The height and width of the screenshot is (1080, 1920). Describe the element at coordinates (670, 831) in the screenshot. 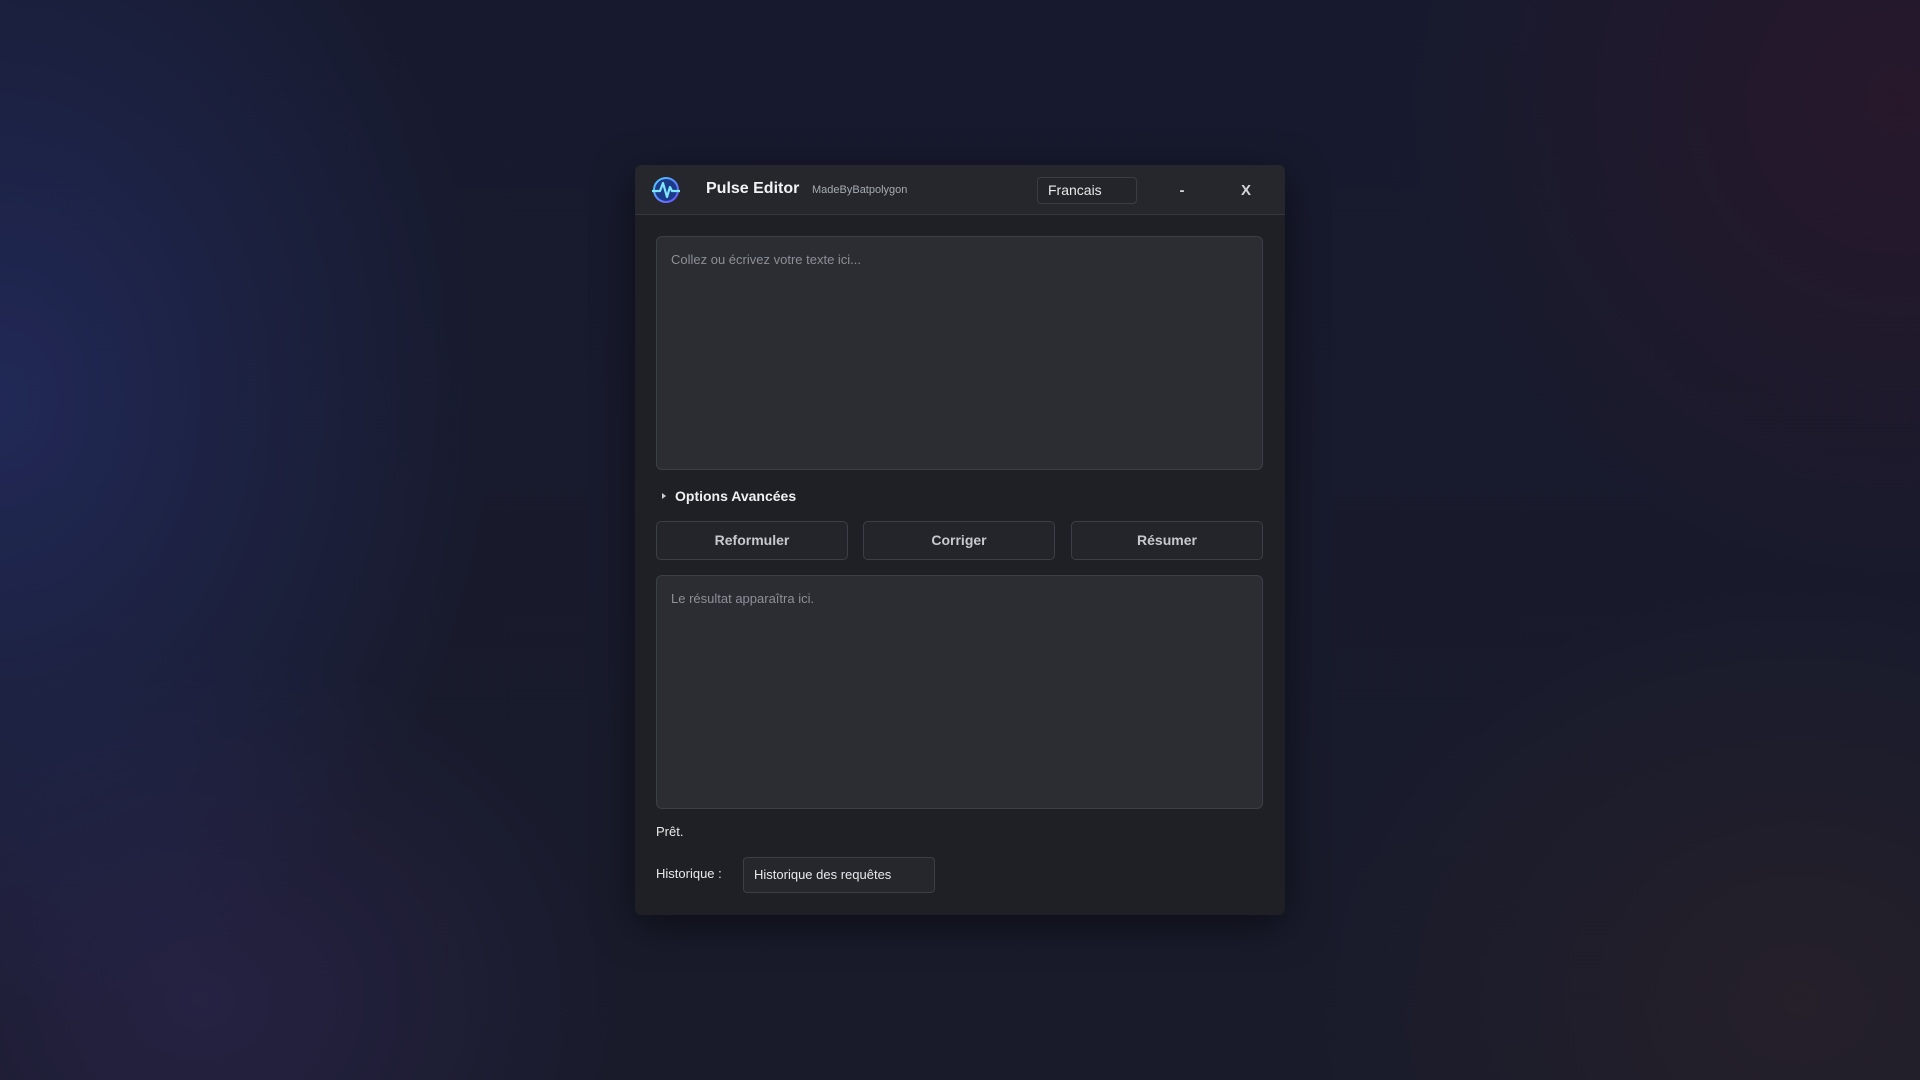

I see `status-text: Prêt.` at that location.